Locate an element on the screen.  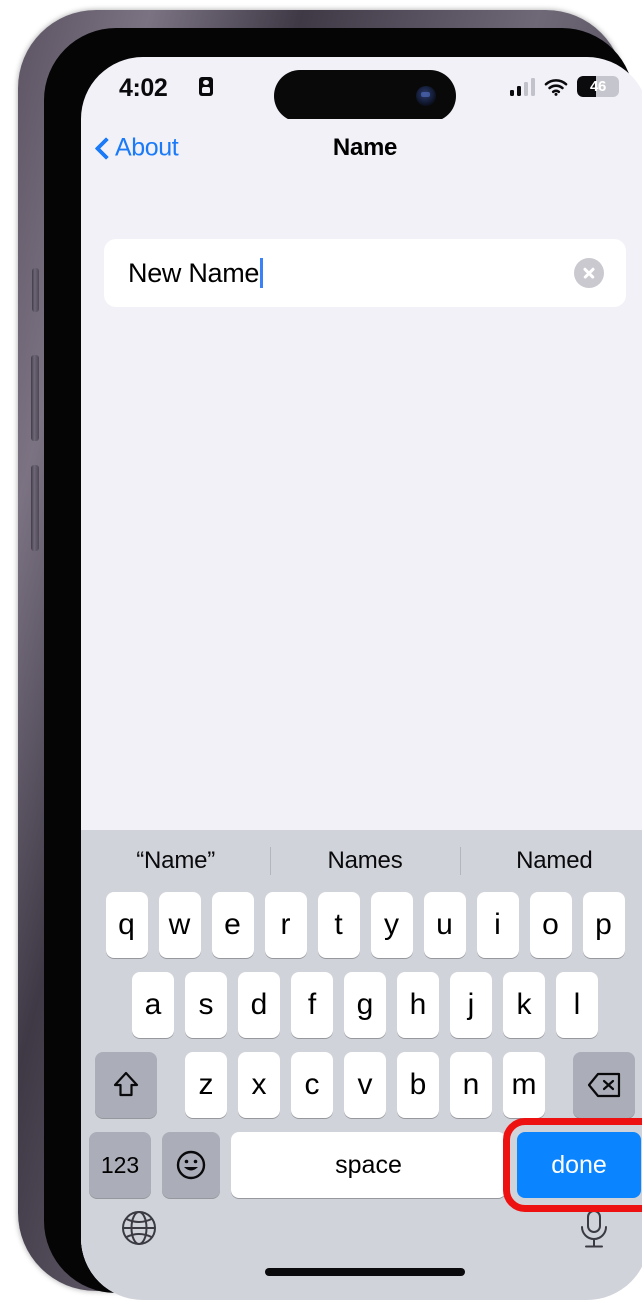
name-input-value-wrap: New Name is located at coordinates (196, 273).